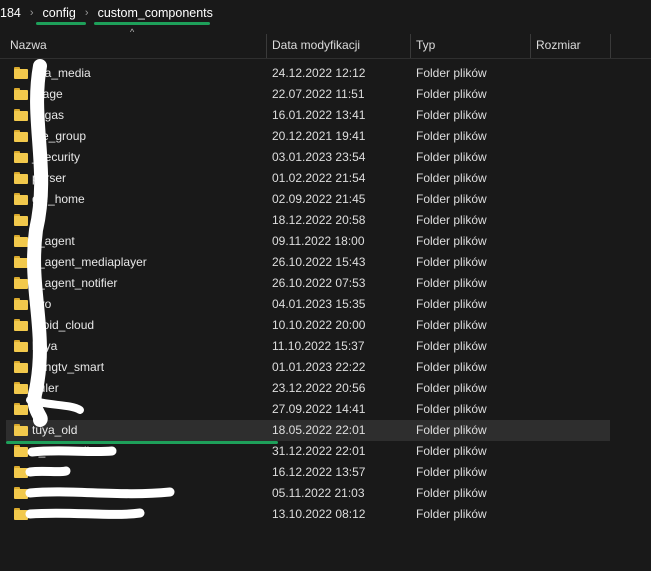 The width and height of the screenshot is (651, 571). What do you see at coordinates (152, 23) in the screenshot?
I see `annotation-underline-breadcrumb-custom` at bounding box center [152, 23].